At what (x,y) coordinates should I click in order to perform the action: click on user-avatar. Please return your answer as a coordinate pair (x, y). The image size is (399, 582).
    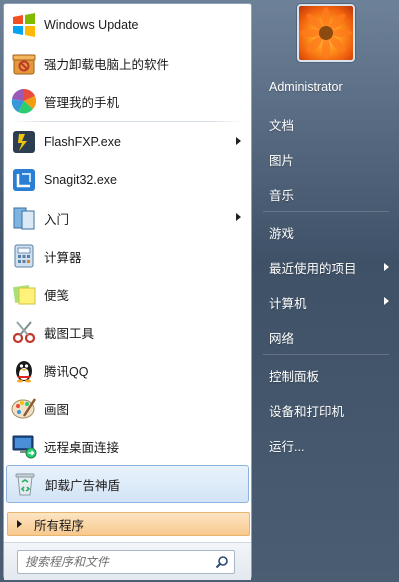
    Looking at the image, I should click on (326, 33).